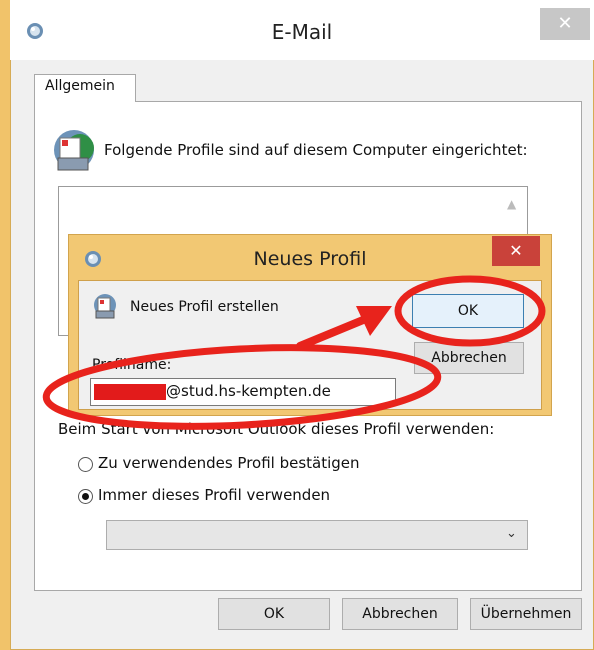 Image resolution: width=594 pixels, height=650 pixels. I want to click on radio-confirm-profile-label: Zu verwendendes Profil bestätigen, so click(229, 463).